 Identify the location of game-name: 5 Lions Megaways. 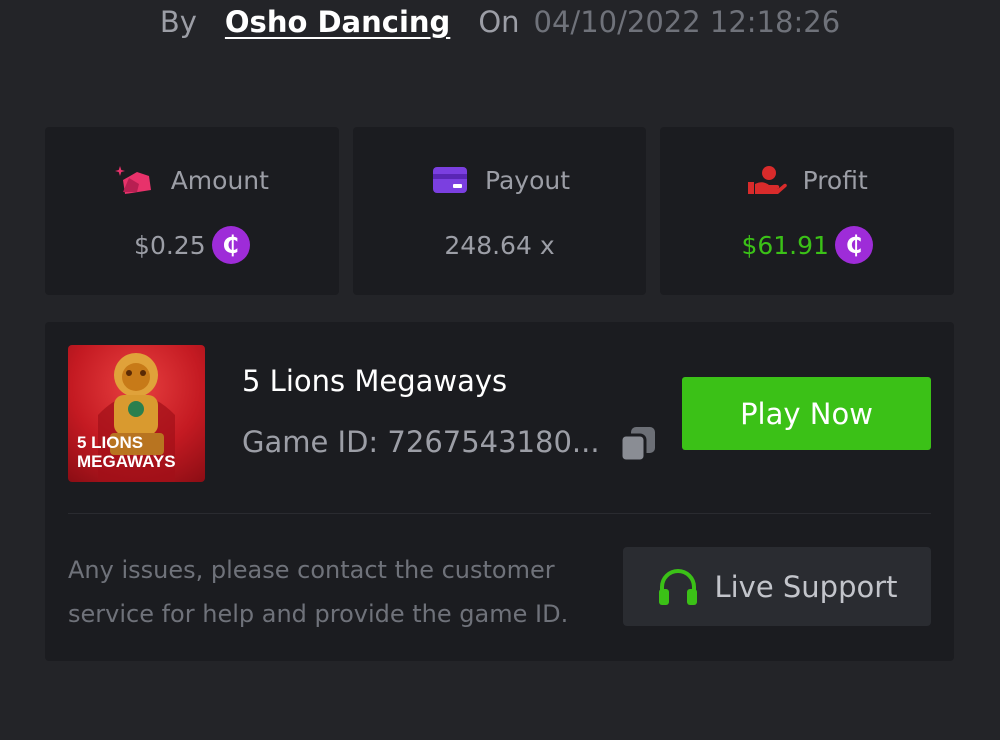
(374, 381).